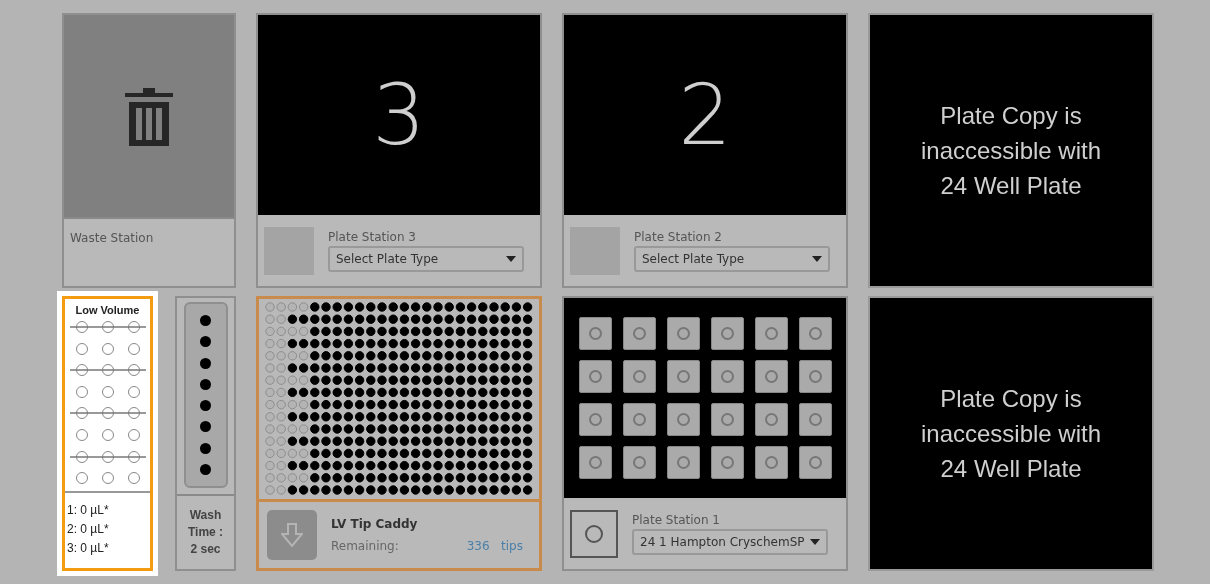  I want to click on eject-button, so click(292, 535).